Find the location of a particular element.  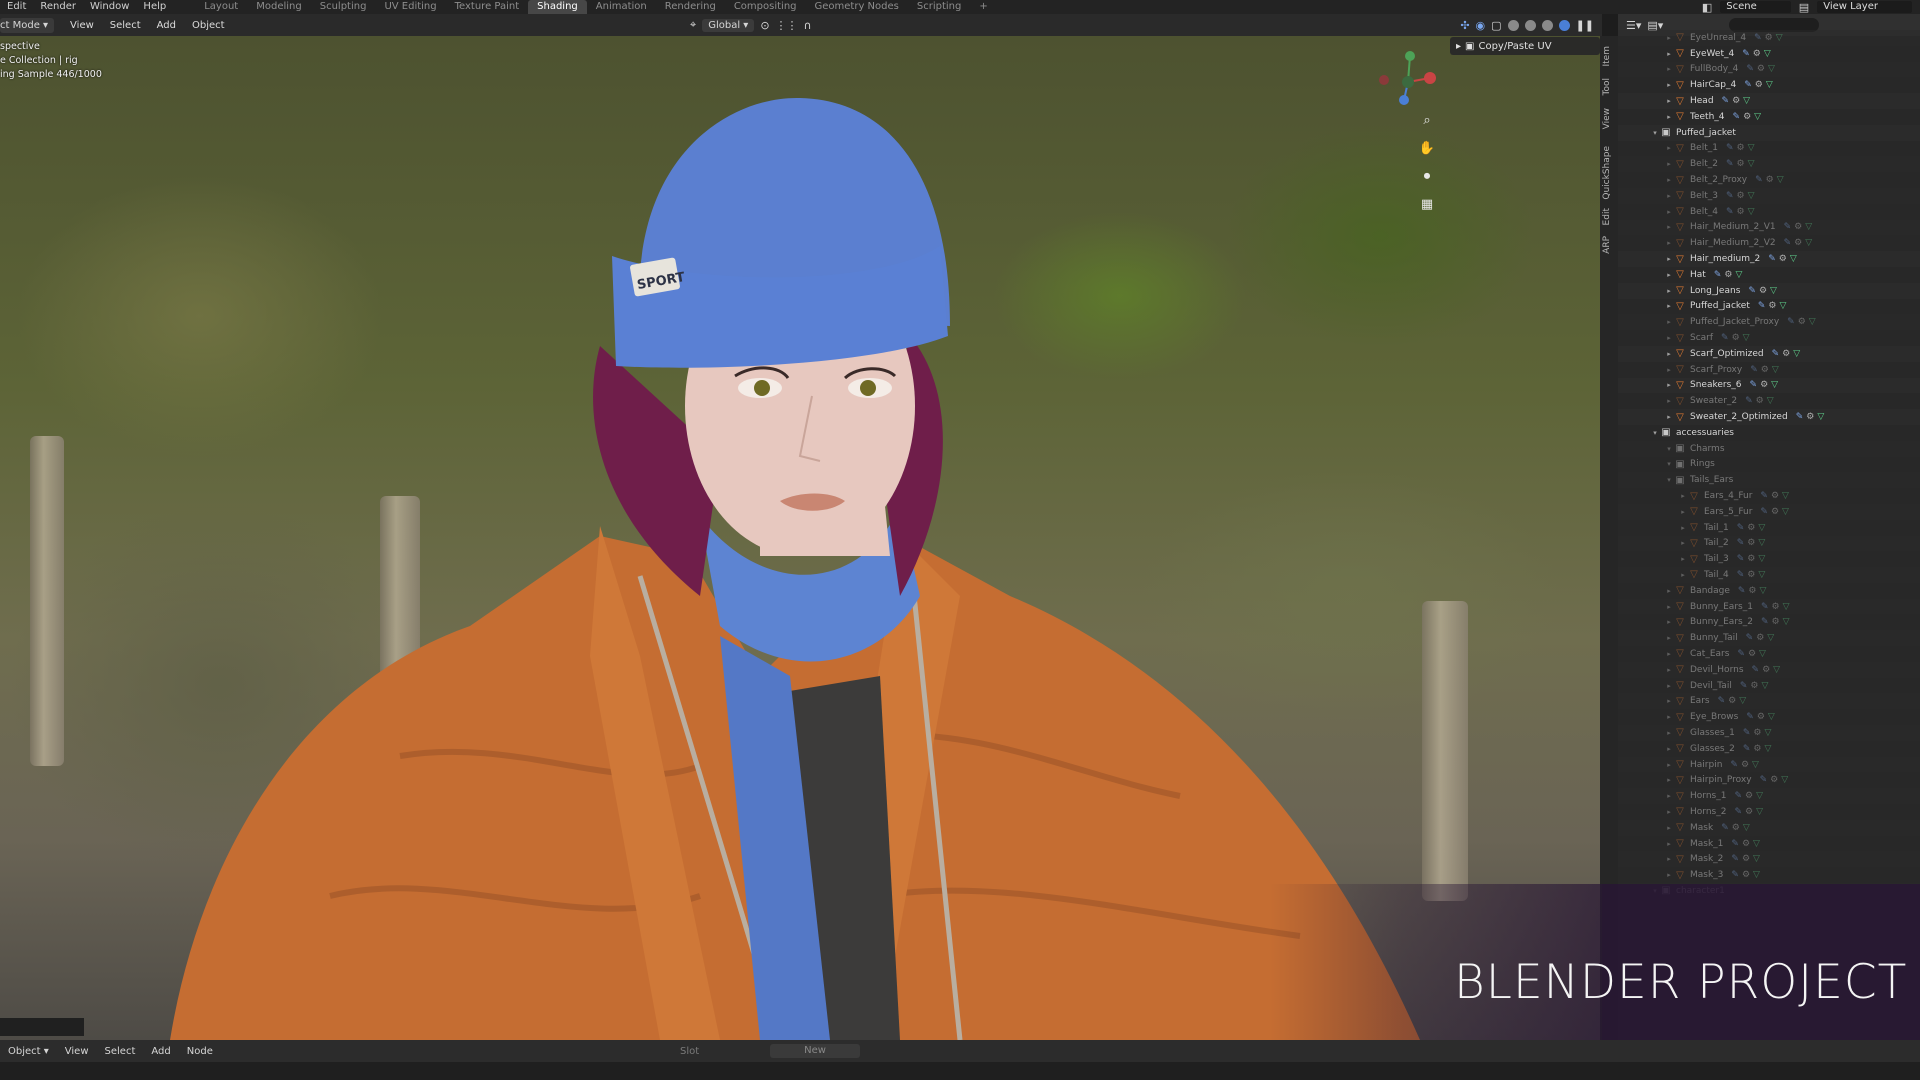

outliner-row: ▸ ▽ Belt_2 ✎ ⚙ ▽ is located at coordinates (1769, 164).